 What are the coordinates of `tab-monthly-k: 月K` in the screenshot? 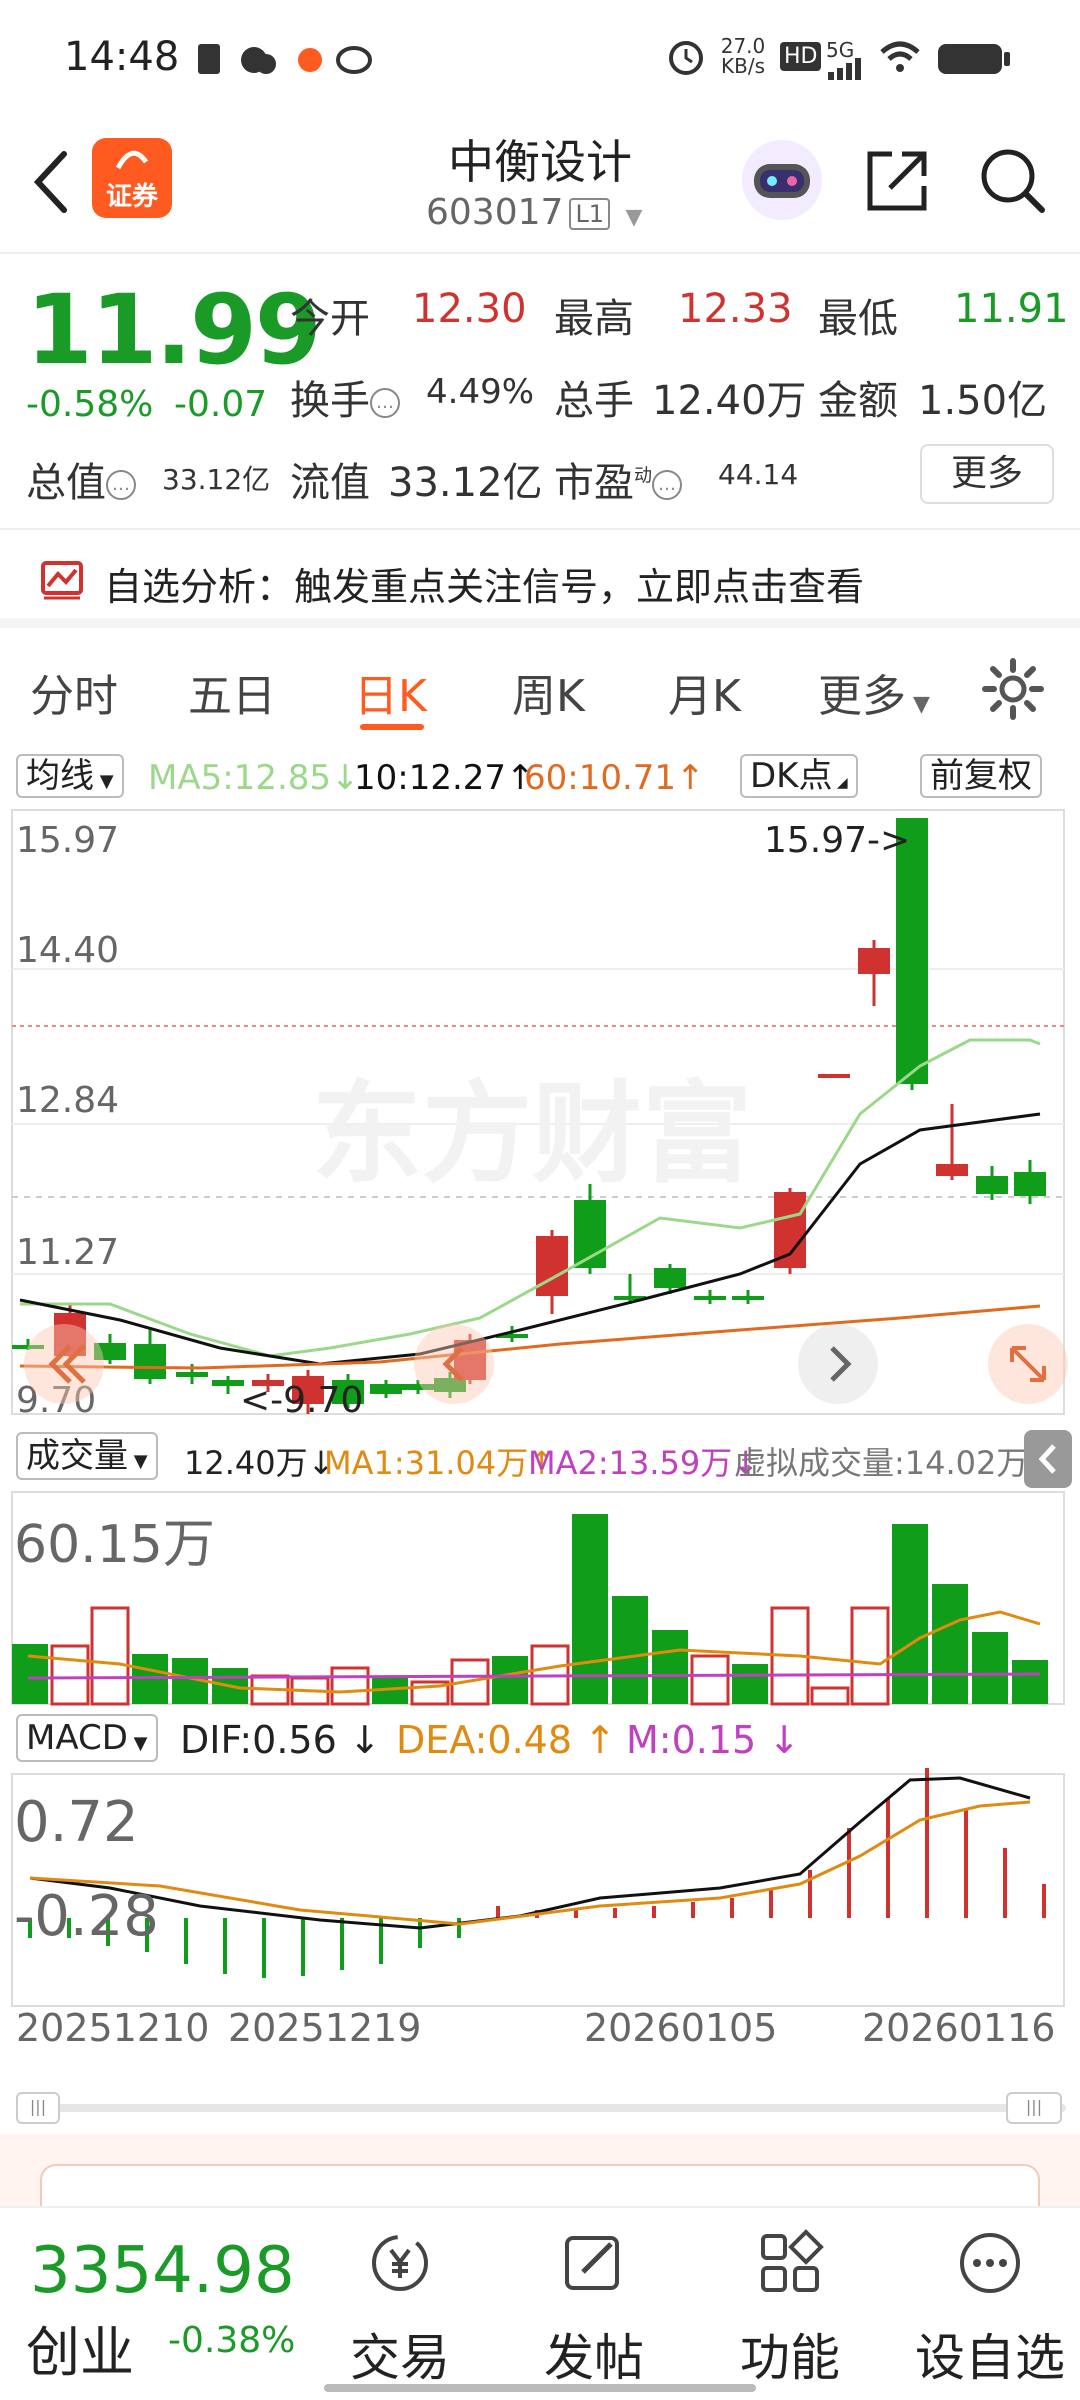 It's located at (704, 692).